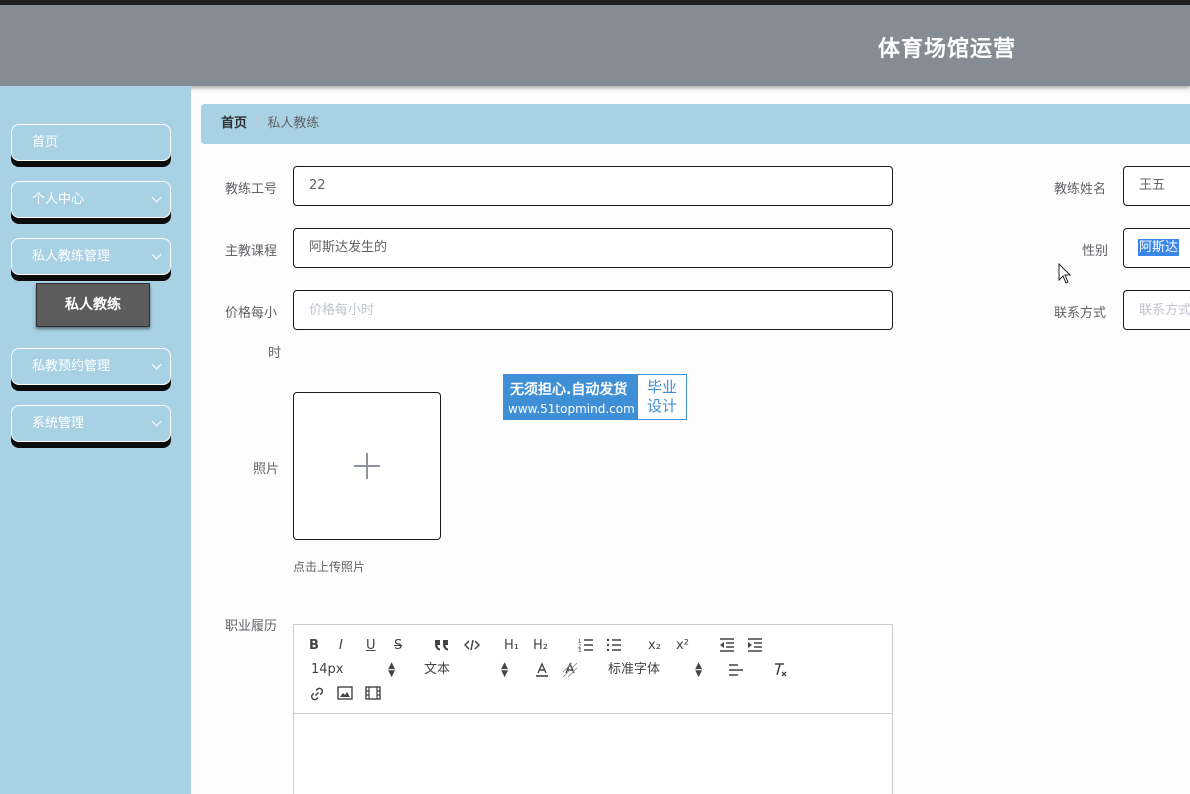  Describe the element at coordinates (345, 693) in the screenshot. I see `image-icon` at that location.